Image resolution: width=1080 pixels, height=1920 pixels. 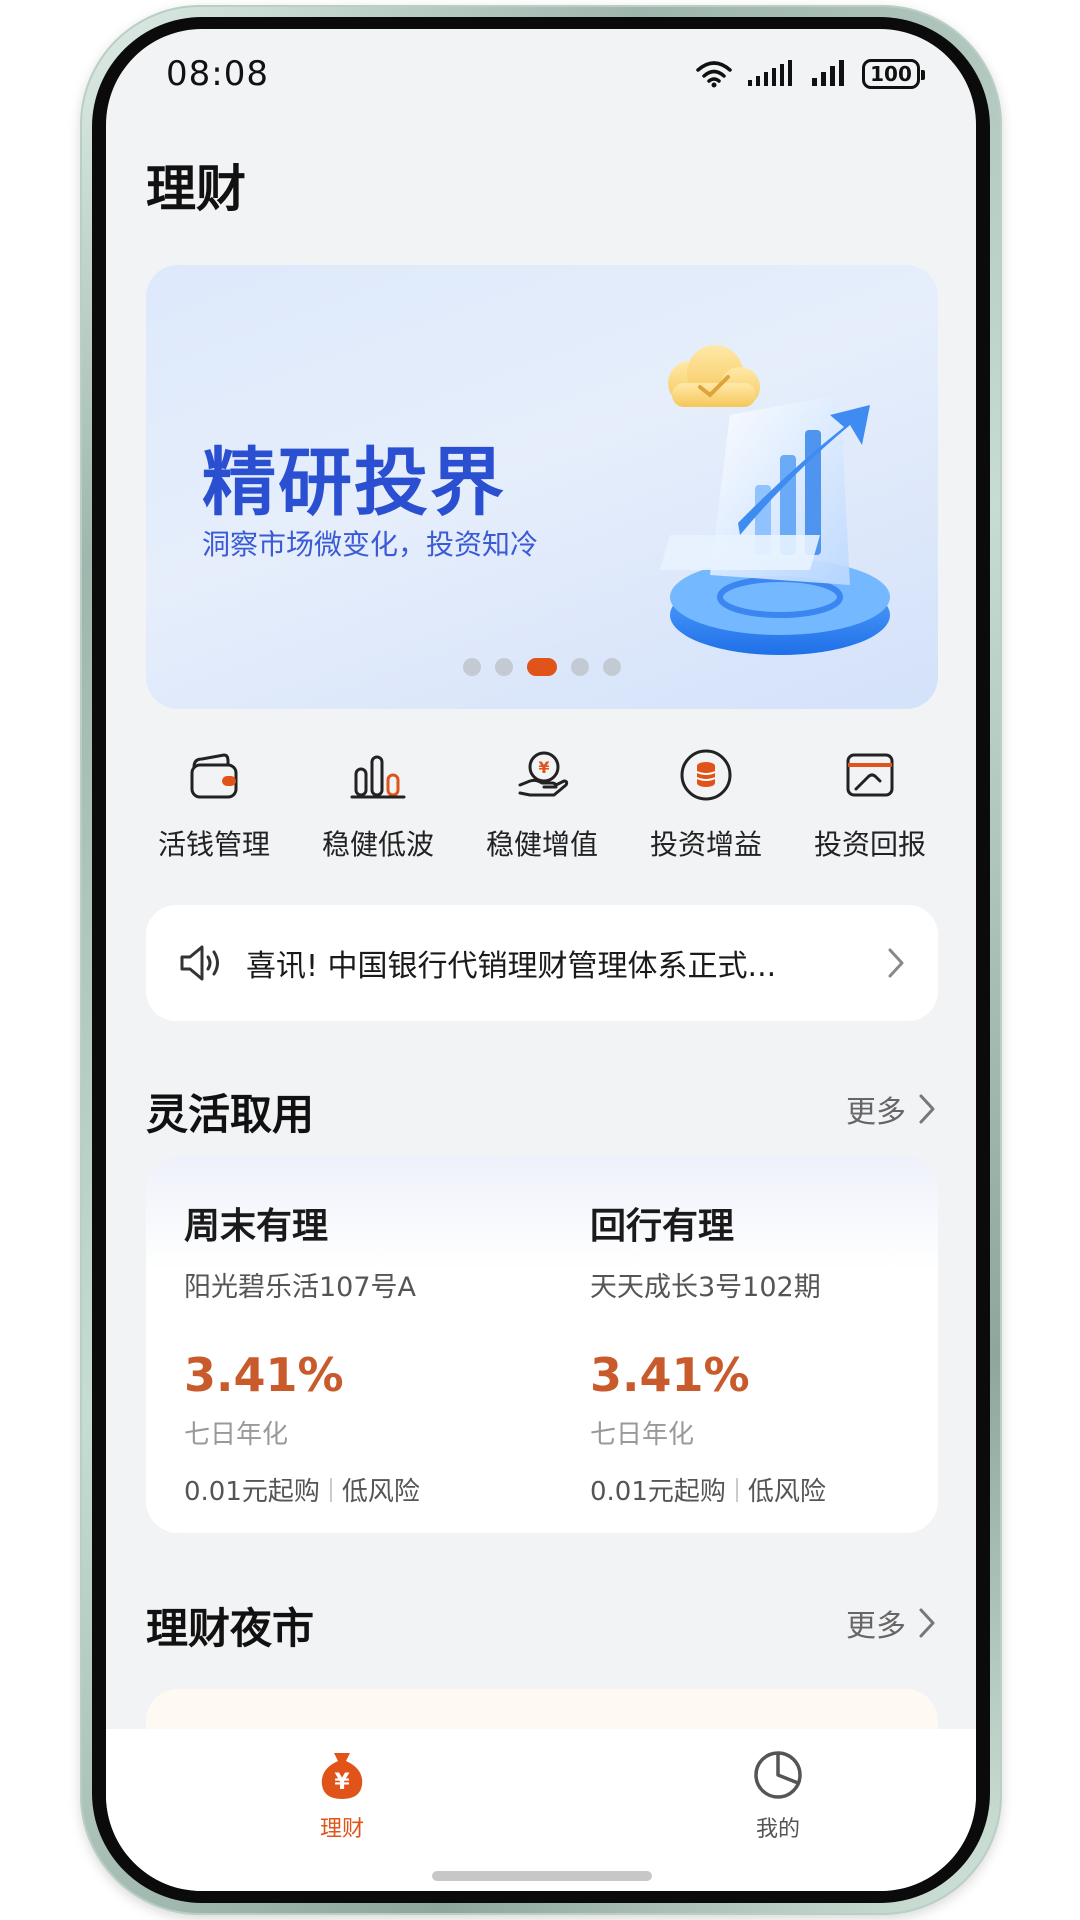 I want to click on product-name: 周末有理, so click(x=256, y=1226).